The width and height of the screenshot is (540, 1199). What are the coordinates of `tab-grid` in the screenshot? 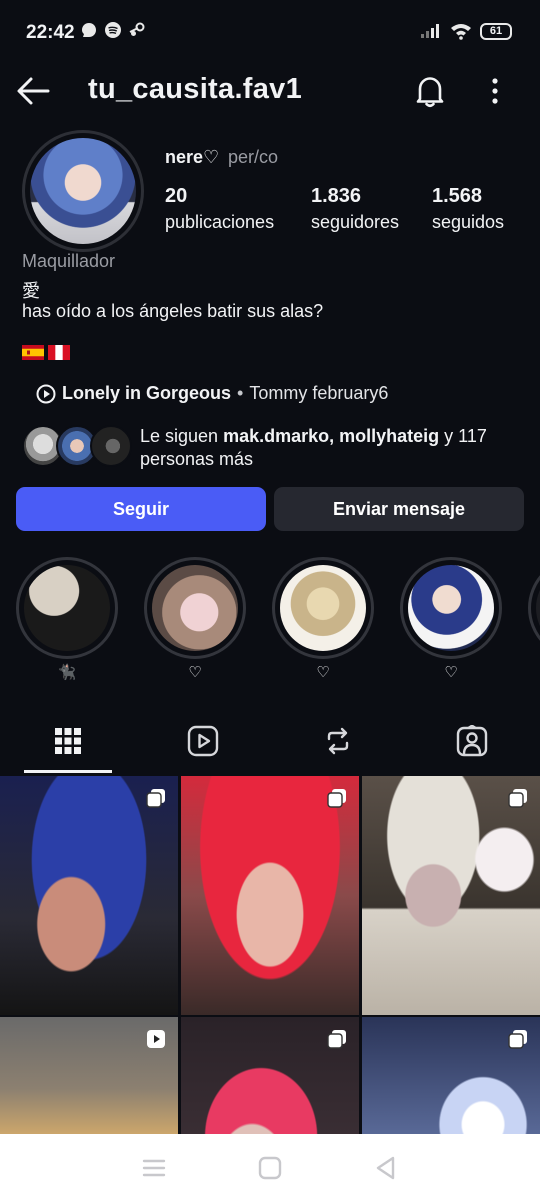 It's located at (68, 741).